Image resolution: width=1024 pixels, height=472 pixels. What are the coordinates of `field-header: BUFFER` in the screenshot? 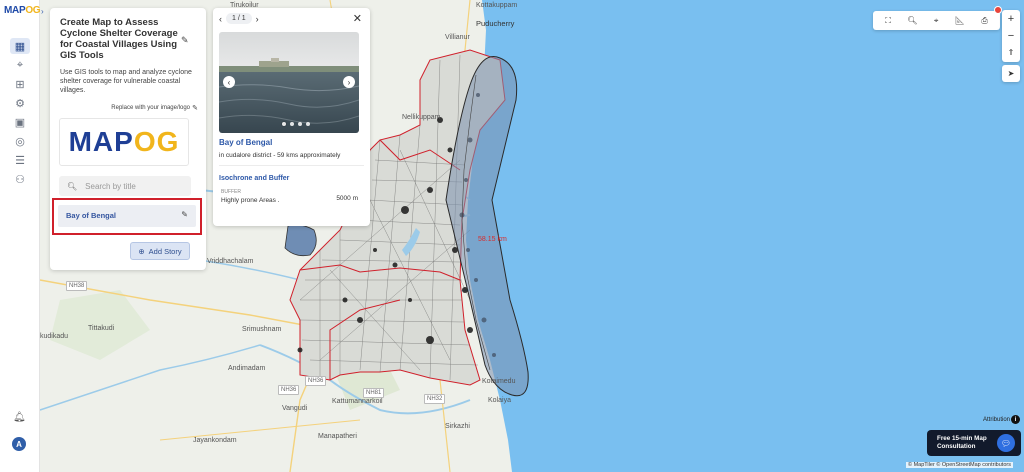 It's located at (231, 192).